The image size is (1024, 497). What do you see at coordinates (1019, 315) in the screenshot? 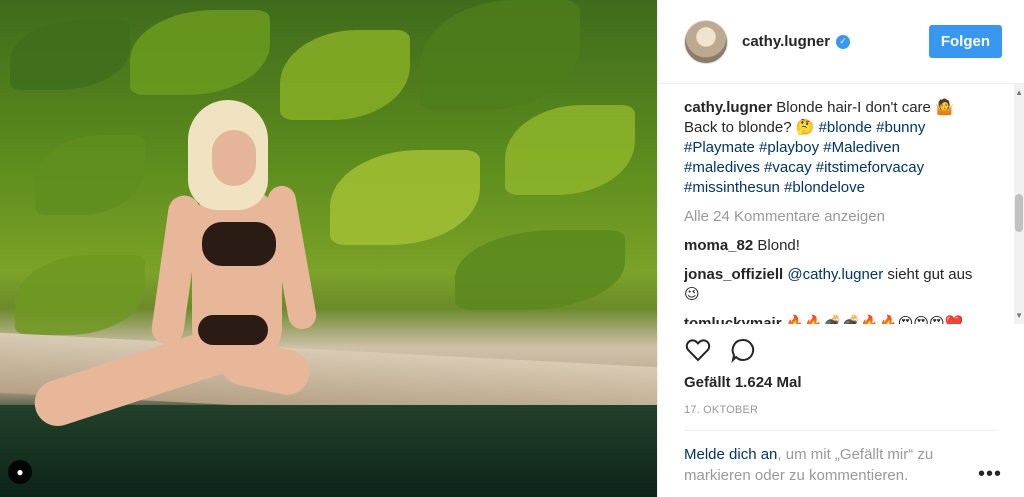
I see `scroll-down-icon: ▼` at bounding box center [1019, 315].